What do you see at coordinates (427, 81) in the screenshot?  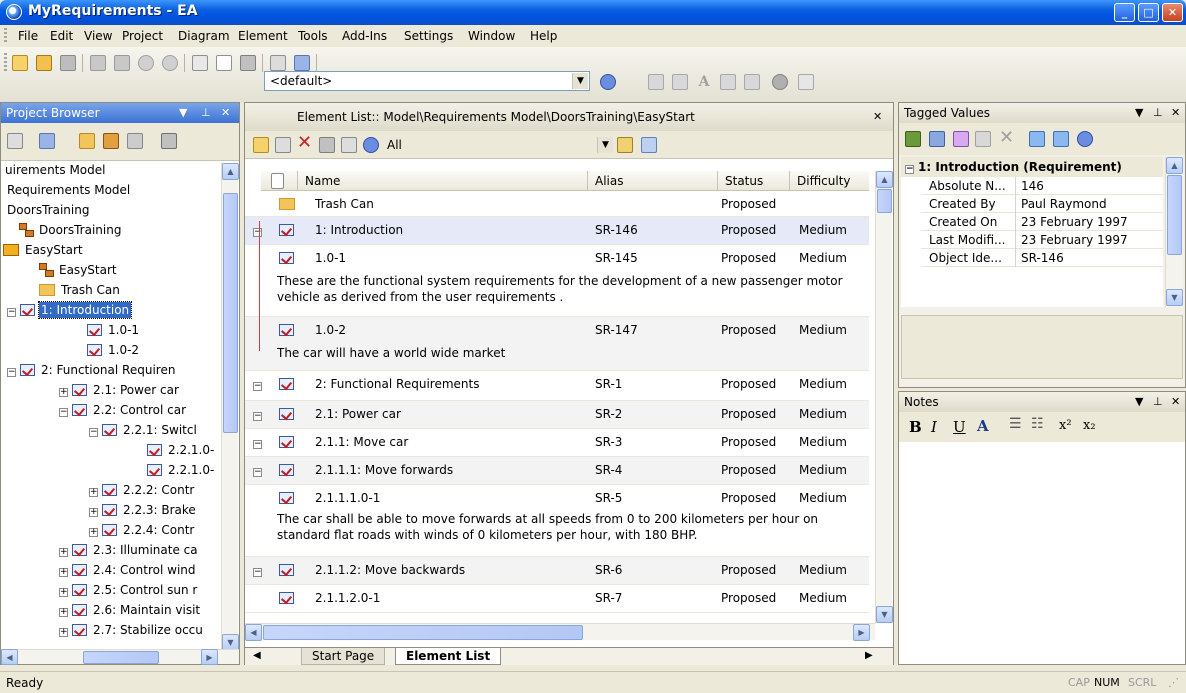 I see `profile-select: <default> ▼` at bounding box center [427, 81].